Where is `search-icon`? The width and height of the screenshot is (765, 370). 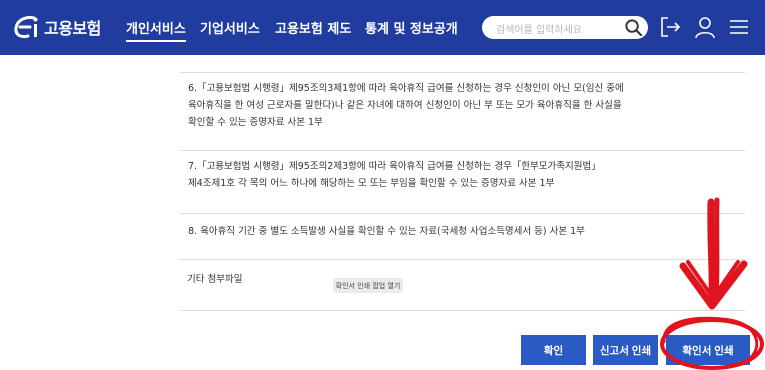
search-icon is located at coordinates (633, 27).